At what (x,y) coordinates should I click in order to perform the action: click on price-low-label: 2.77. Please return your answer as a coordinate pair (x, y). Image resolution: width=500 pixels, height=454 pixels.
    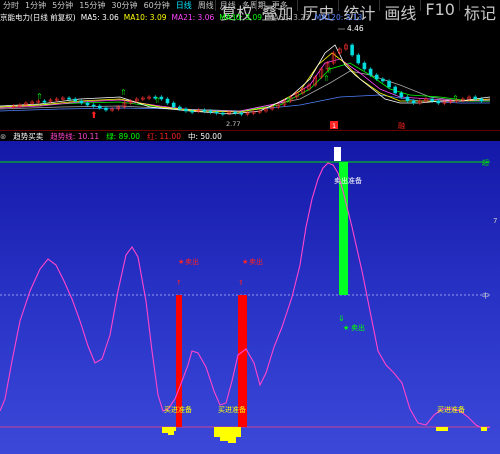
    Looking at the image, I should click on (233, 124).